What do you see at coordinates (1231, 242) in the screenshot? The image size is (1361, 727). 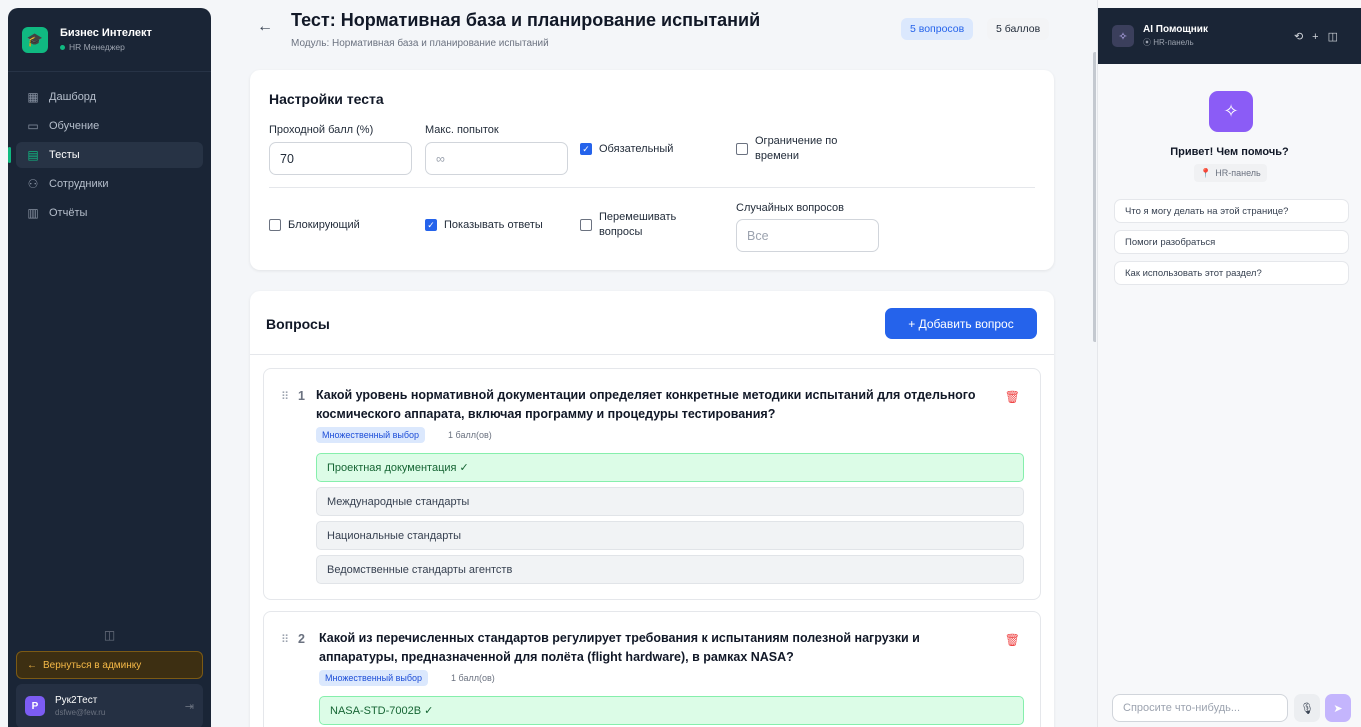 I see `suggestion-chip: Помоги разобраться` at bounding box center [1231, 242].